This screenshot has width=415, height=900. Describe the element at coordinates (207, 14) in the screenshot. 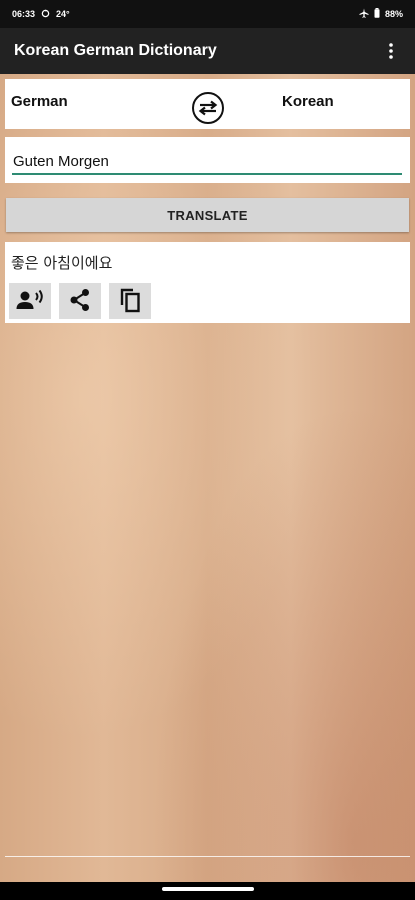

I see `status-bar: 06:33 24° 88%` at that location.